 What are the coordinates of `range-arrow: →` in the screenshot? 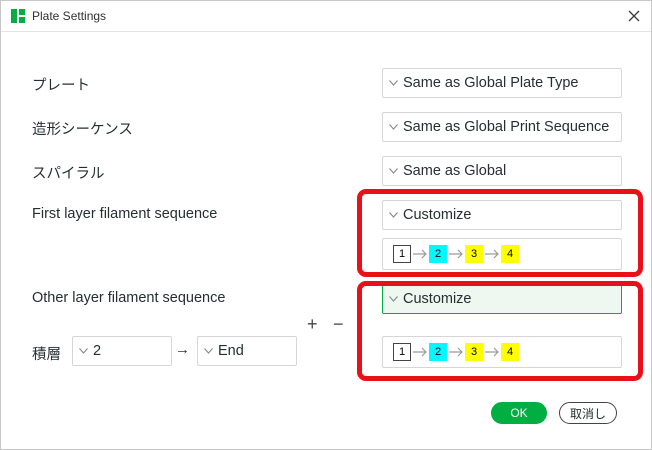 It's located at (182, 349).